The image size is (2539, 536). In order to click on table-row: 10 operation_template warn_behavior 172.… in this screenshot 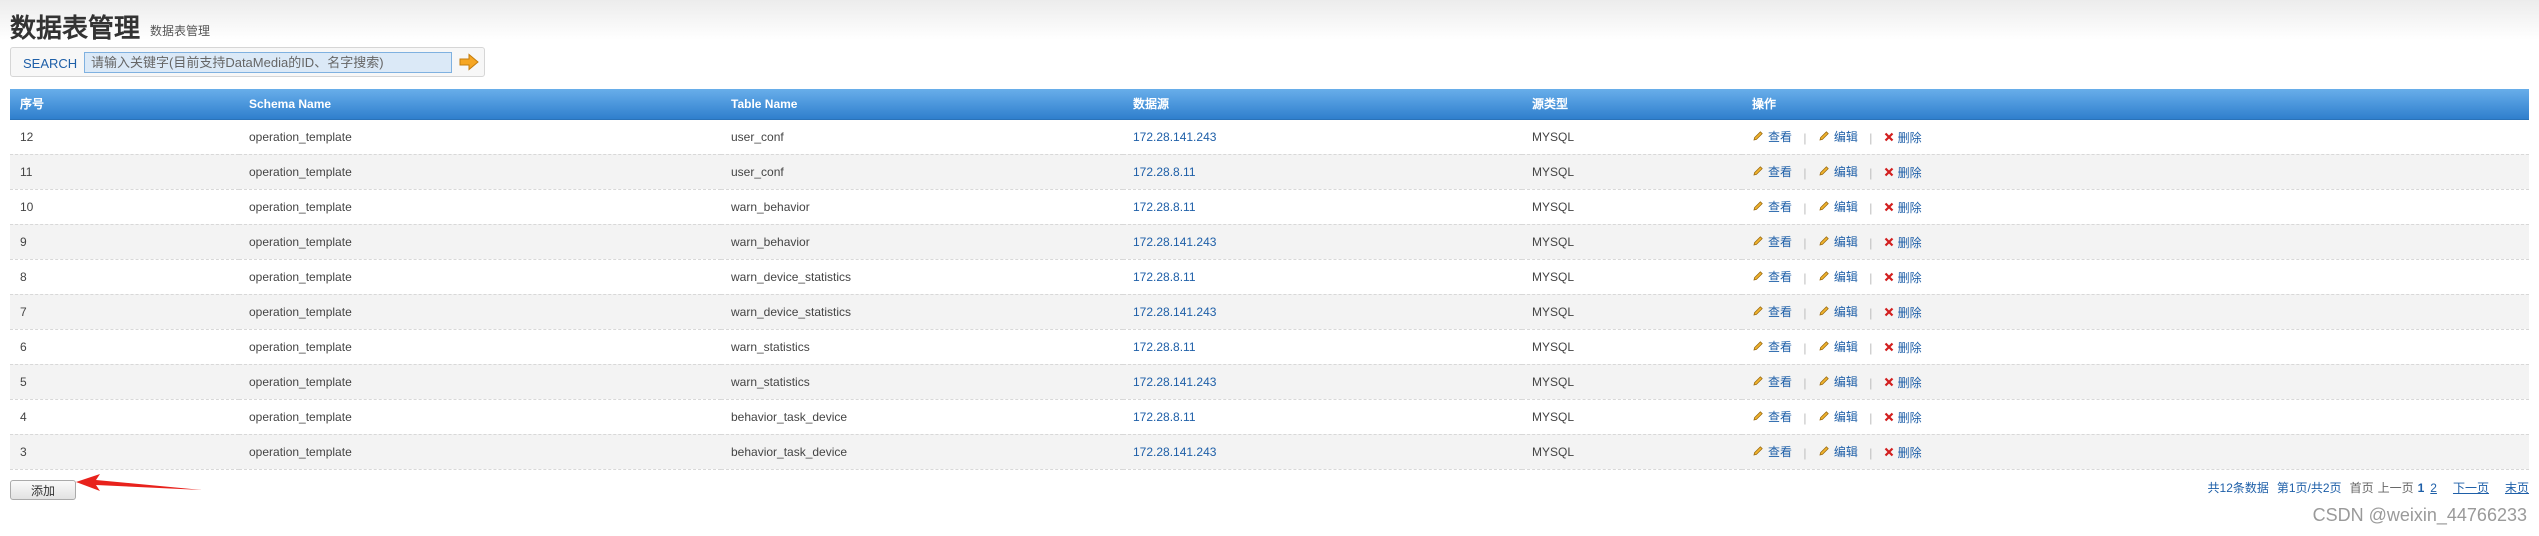, I will do `click(1269, 207)`.